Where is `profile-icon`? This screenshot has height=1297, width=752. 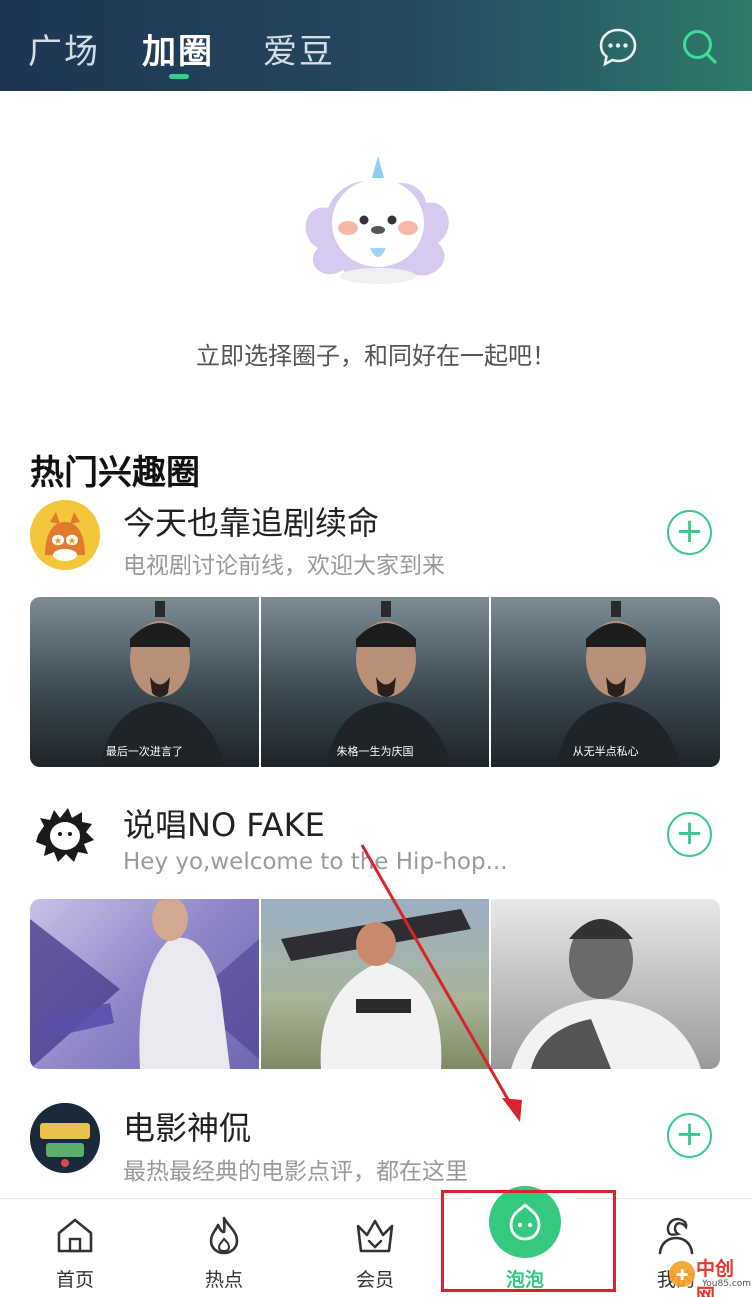
profile-icon is located at coordinates (676, 1236).